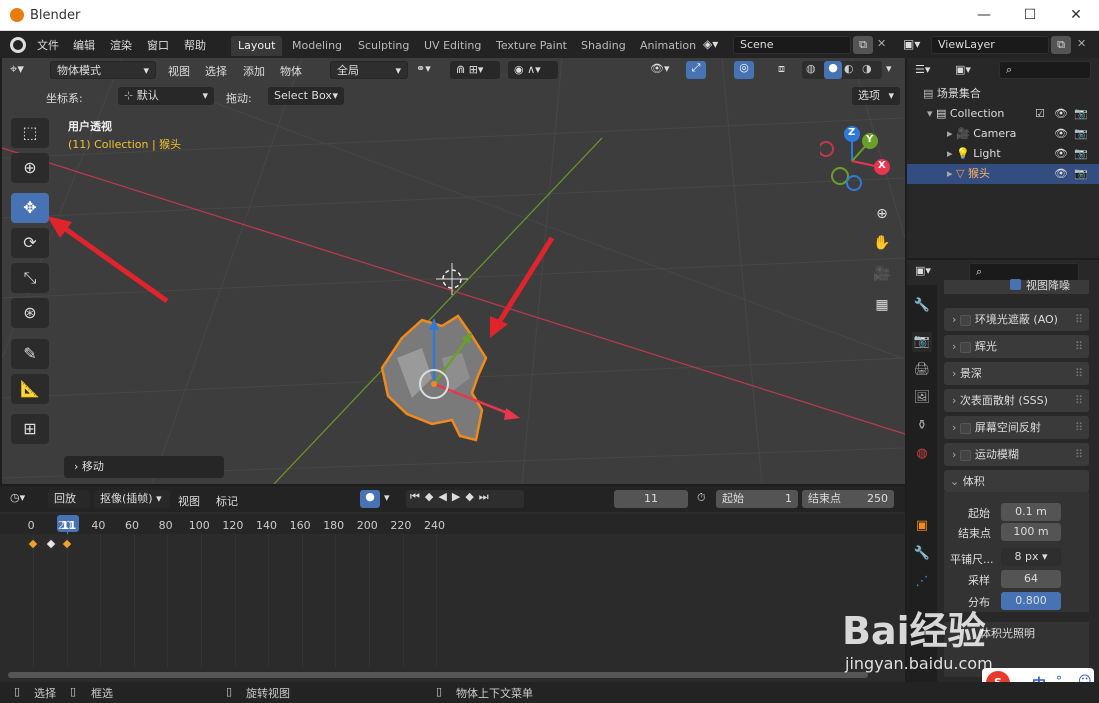  What do you see at coordinates (757, 499) in the screenshot?
I see `start-frame-field: 起始 1` at bounding box center [757, 499].